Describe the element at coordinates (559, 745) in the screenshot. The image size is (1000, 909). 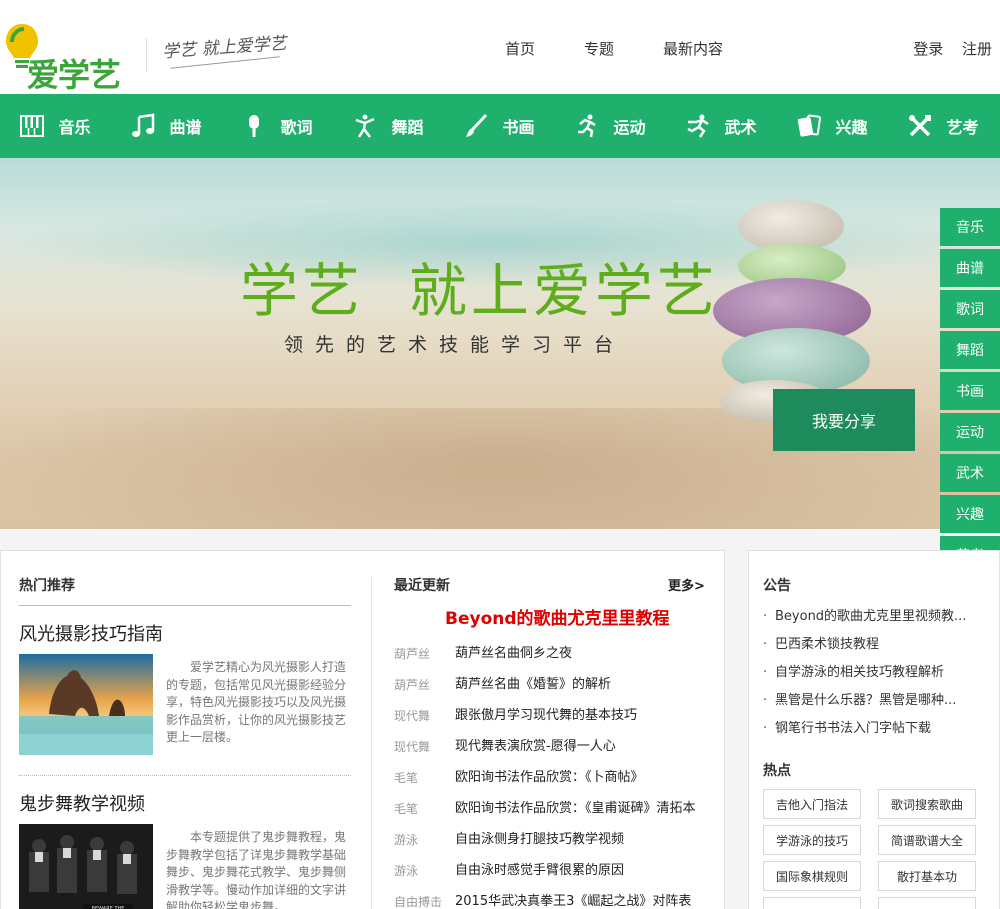
I see `news-item: 现代舞 现代舞表演欣赏-愿得一人心` at that location.